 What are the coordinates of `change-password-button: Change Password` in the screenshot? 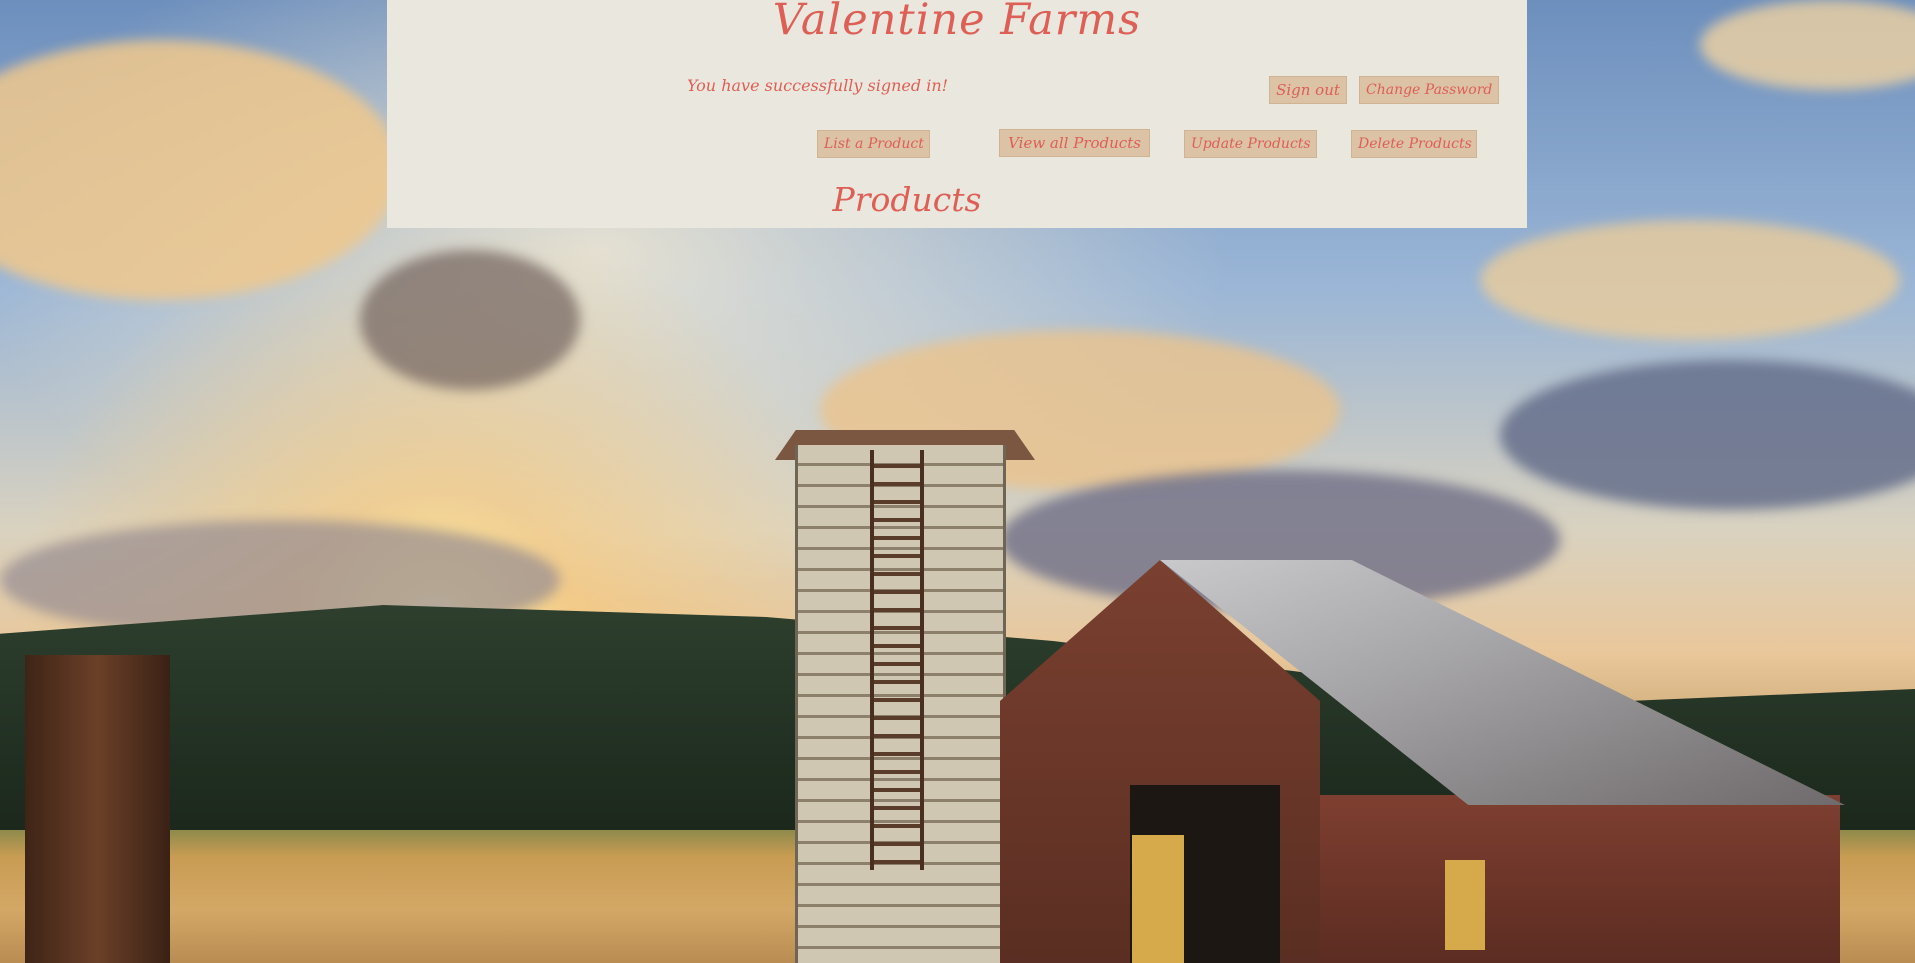 It's located at (1429, 90).